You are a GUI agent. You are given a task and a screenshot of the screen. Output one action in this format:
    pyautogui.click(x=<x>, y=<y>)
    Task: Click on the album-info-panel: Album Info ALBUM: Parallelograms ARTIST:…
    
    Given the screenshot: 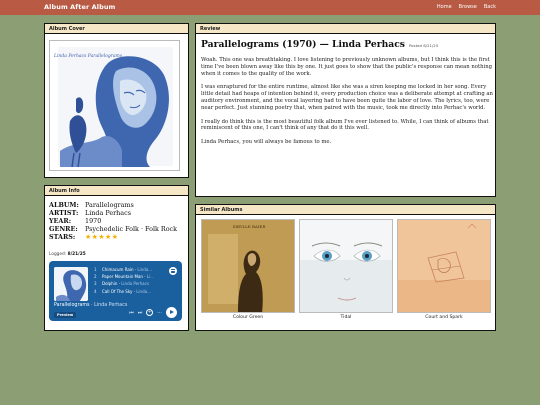 What is the action you would take?
    pyautogui.click(x=116, y=258)
    